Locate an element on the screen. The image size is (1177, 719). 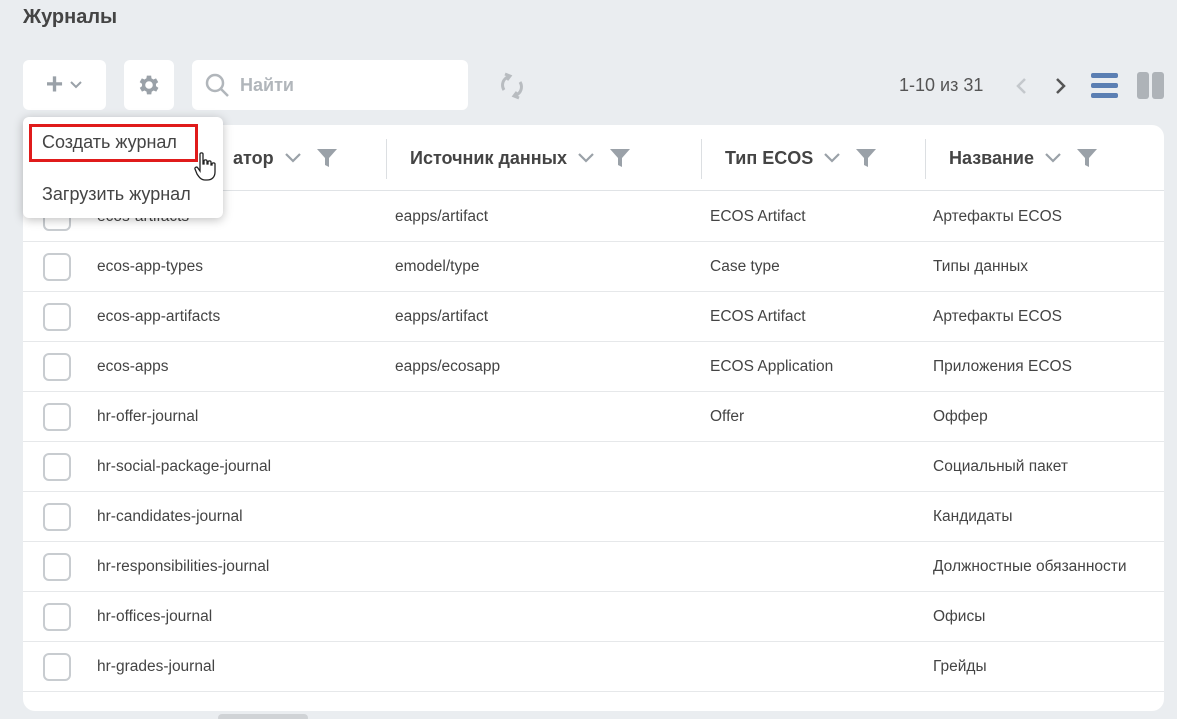
cell-id: ecos-app-artifacts is located at coordinates (159, 316).